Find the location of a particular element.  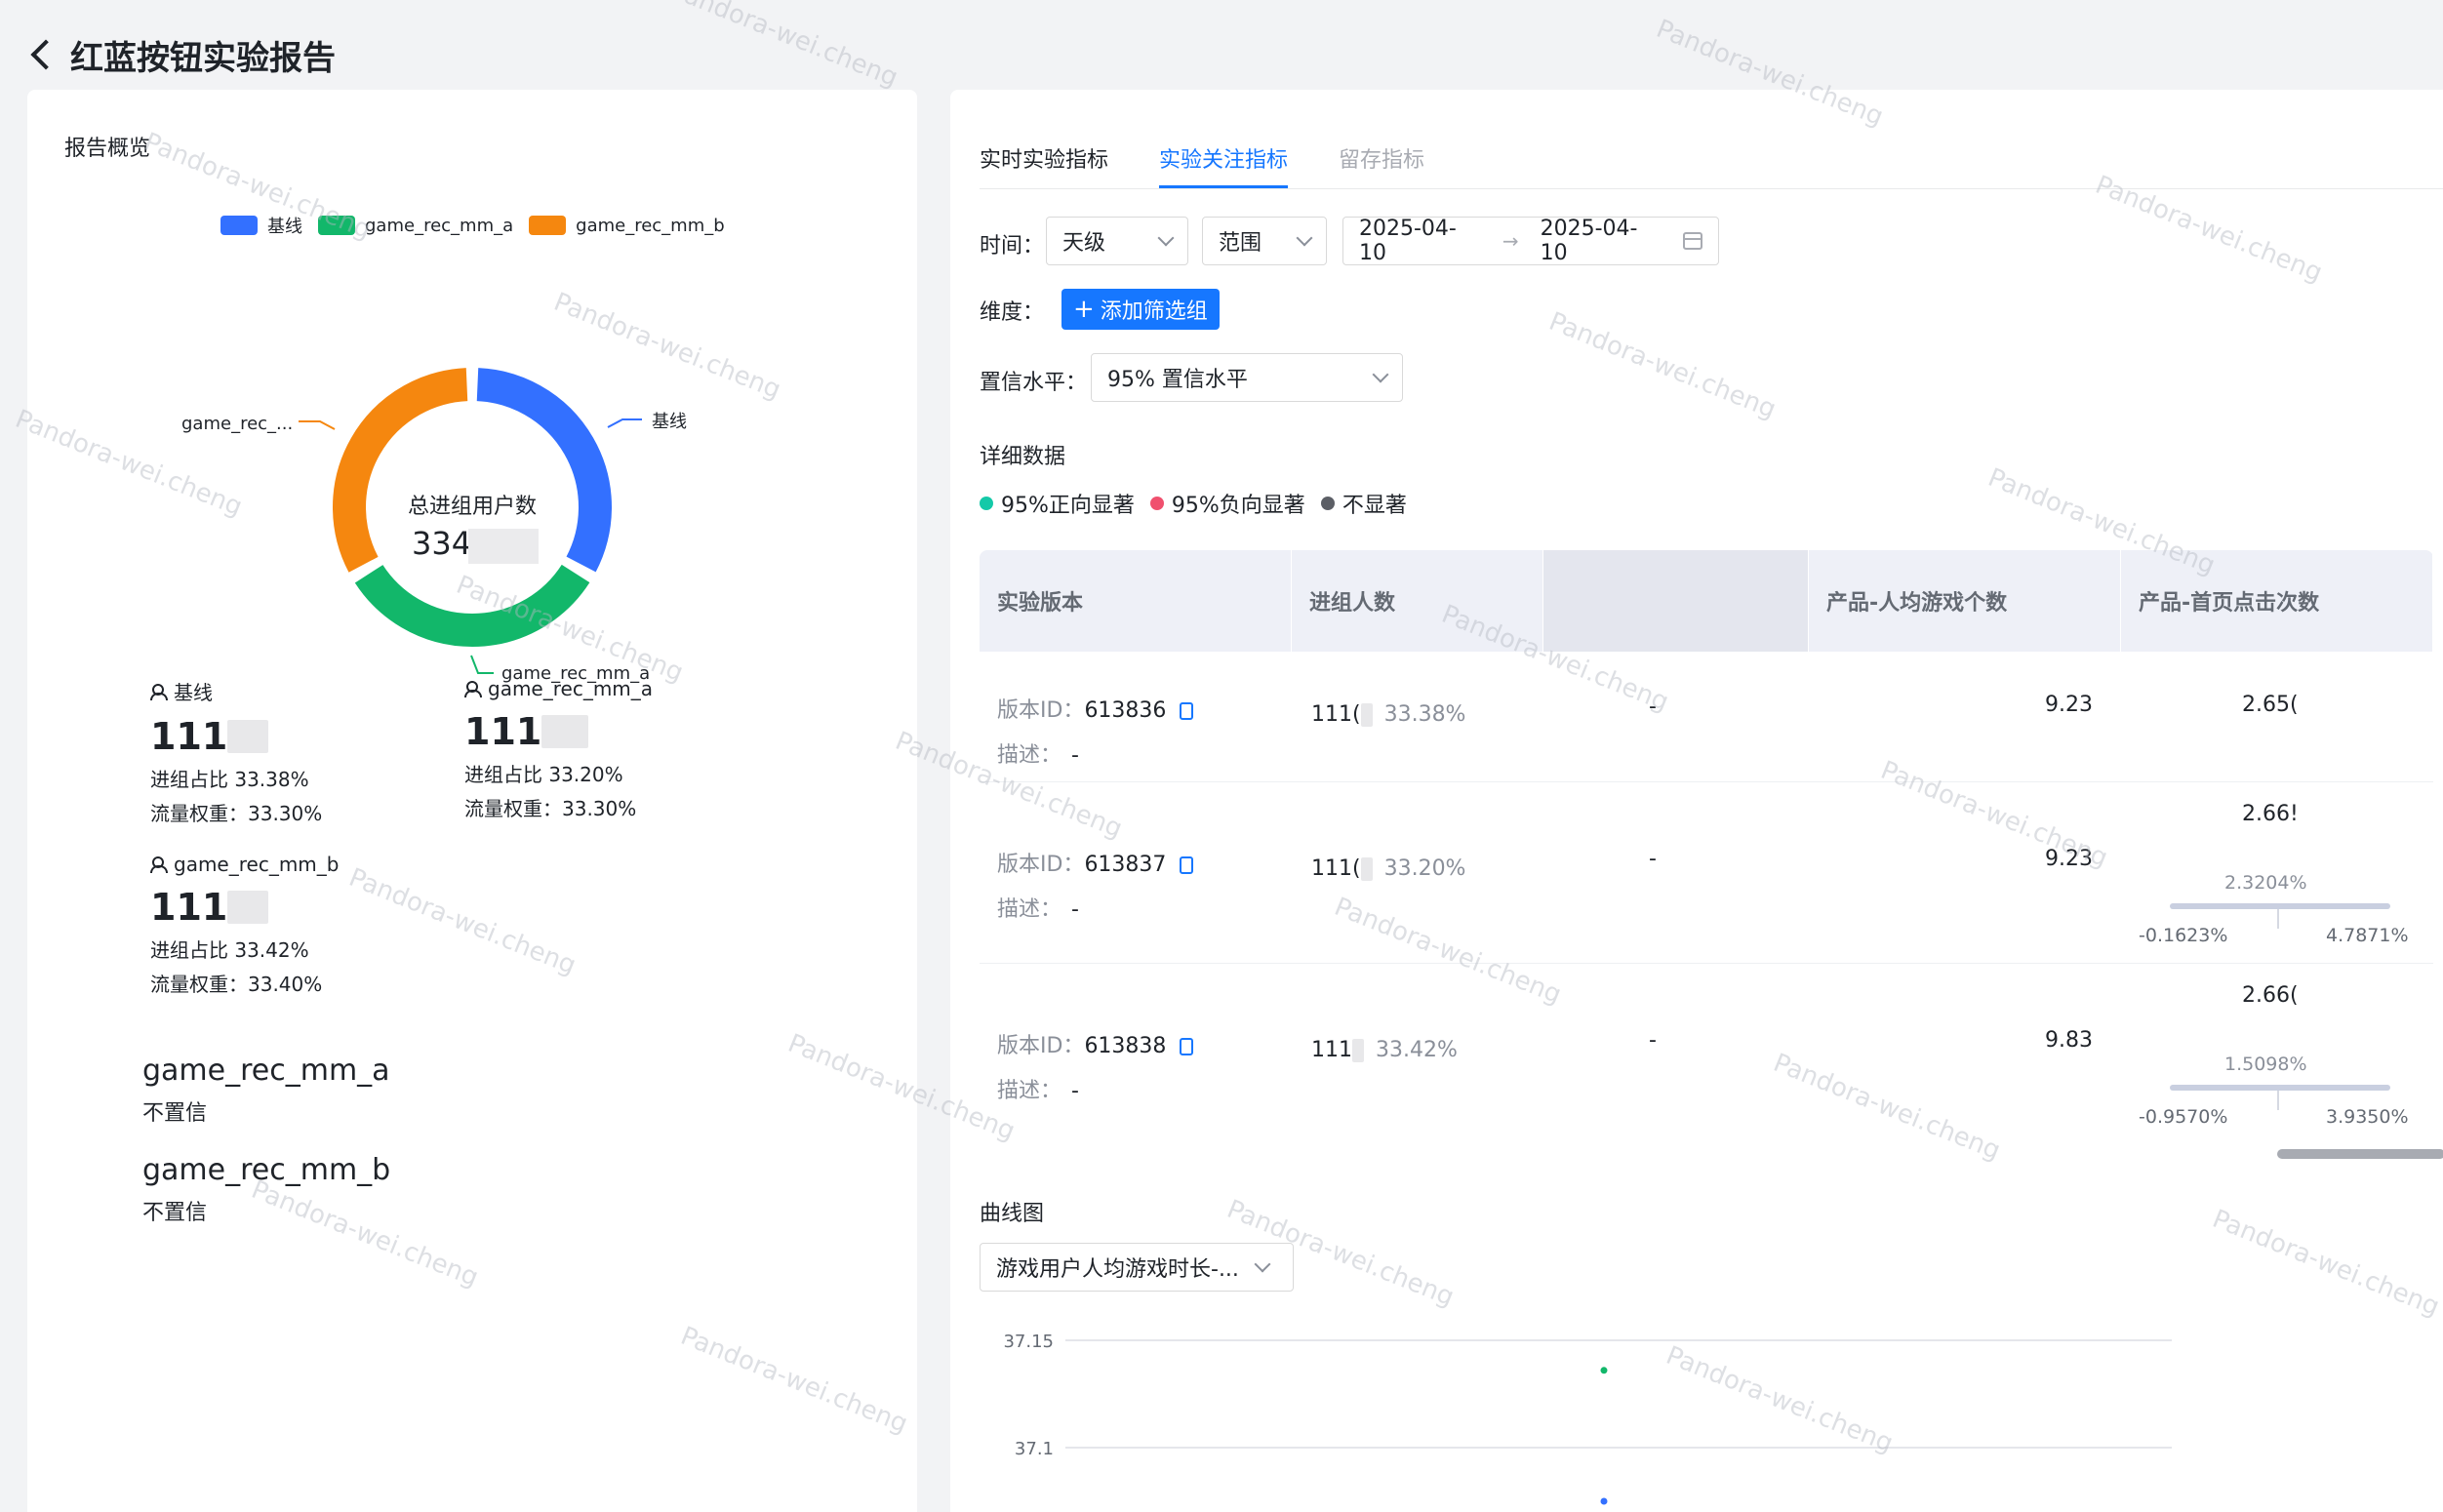

curve-chart: 37.15 37.1 is located at coordinates (1587, 1418).